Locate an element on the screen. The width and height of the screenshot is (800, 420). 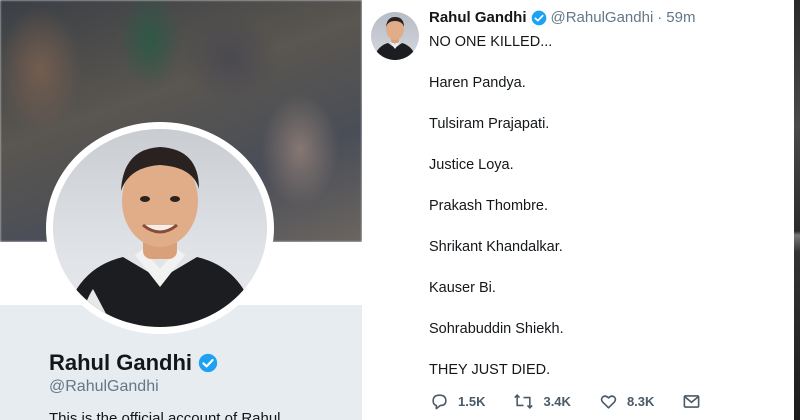
tweet-line: THEY JUST DIED. is located at coordinates (490, 370).